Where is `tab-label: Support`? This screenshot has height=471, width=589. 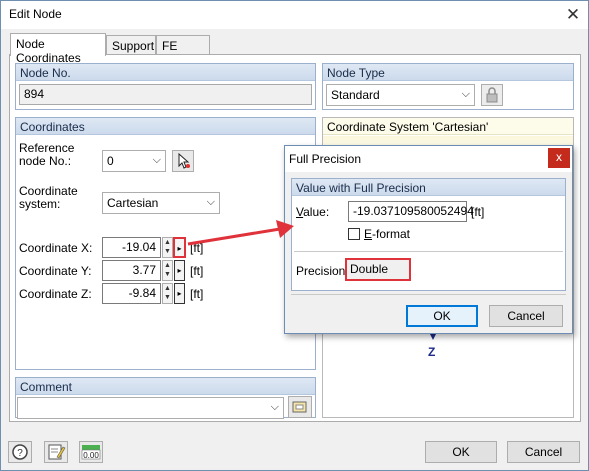 tab-label: Support is located at coordinates (133, 46).